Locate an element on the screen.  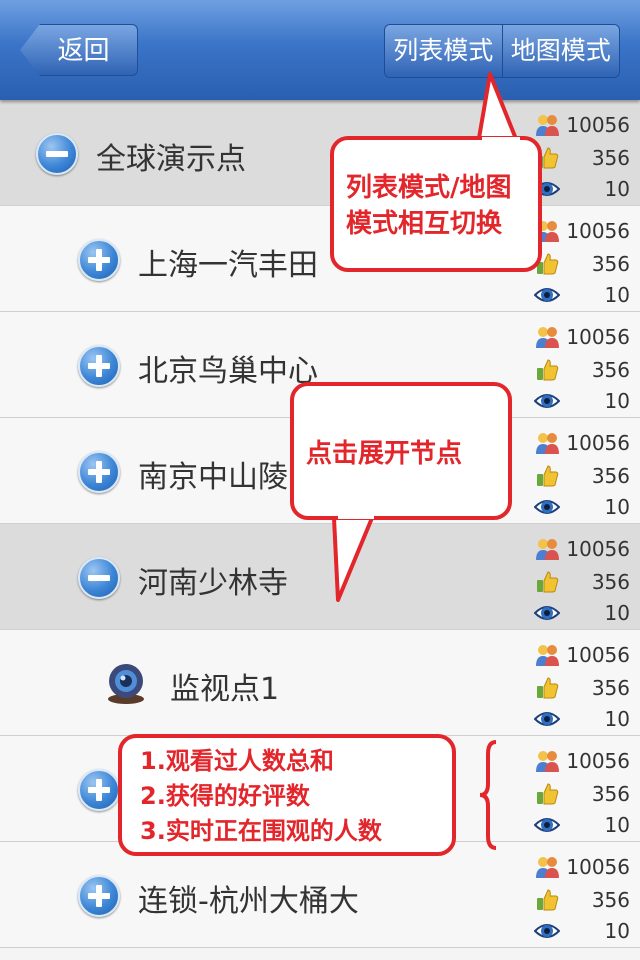
callout-text: 点击展开节点 is located at coordinates (384, 454).